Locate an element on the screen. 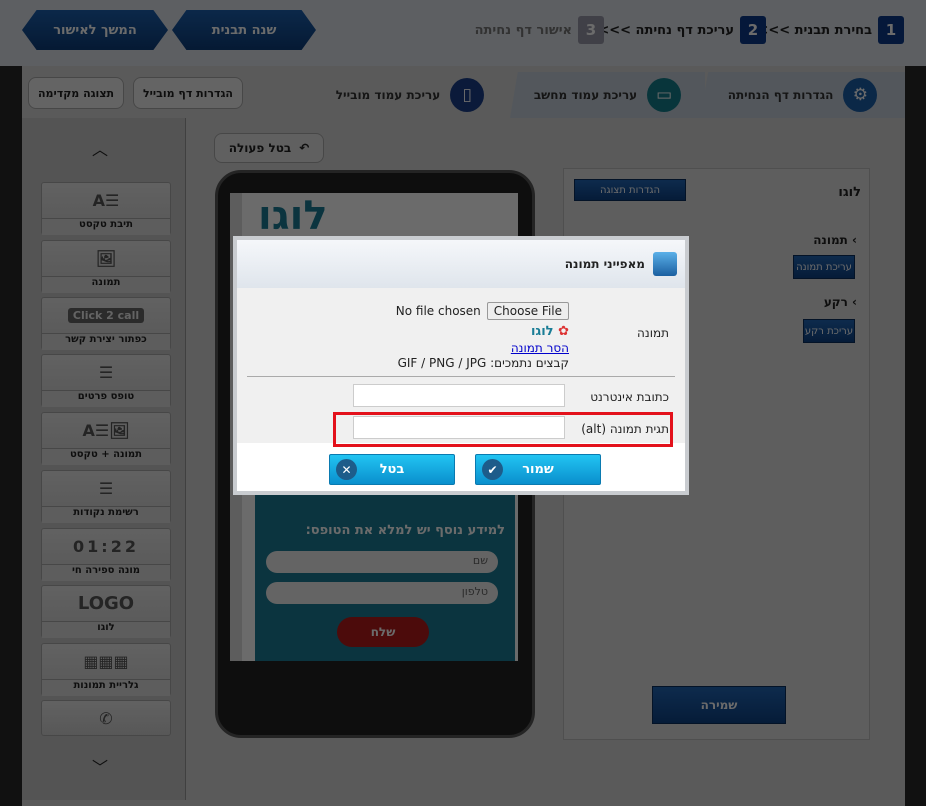  widget-counter: 01:22 מונה ספירה חי is located at coordinates (106, 554).